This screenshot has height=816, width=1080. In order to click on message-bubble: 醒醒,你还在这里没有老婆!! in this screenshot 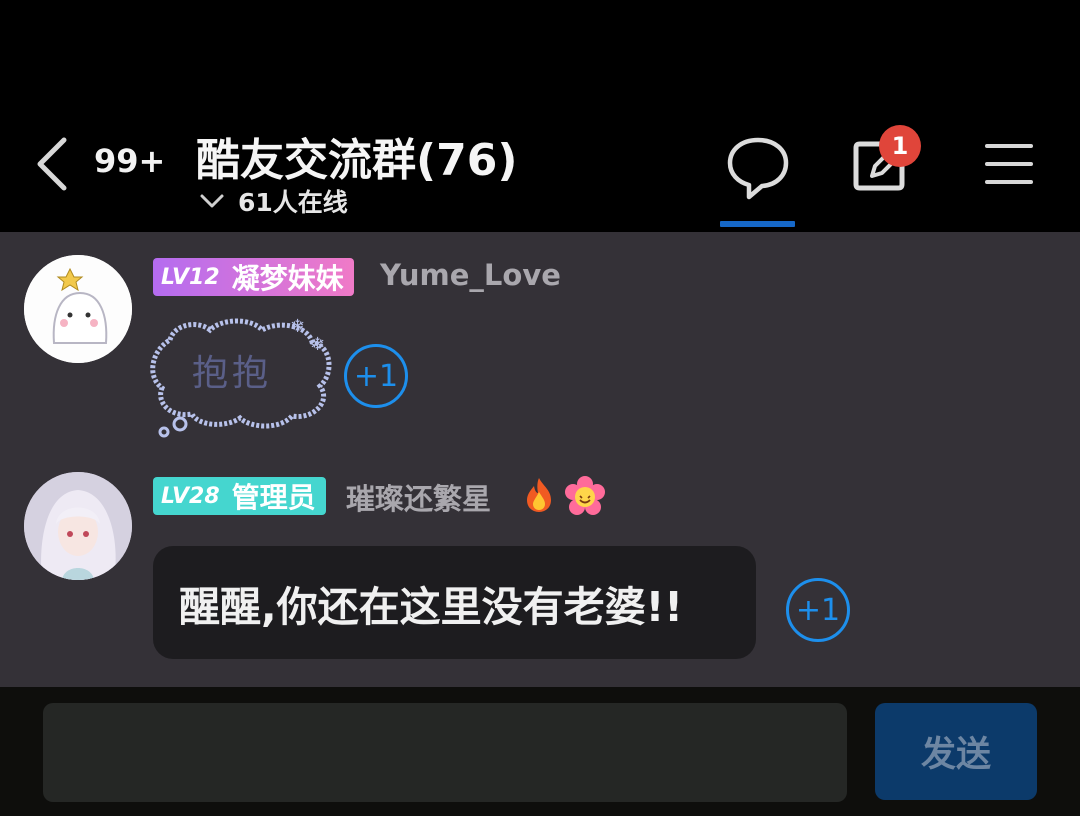, I will do `click(454, 602)`.